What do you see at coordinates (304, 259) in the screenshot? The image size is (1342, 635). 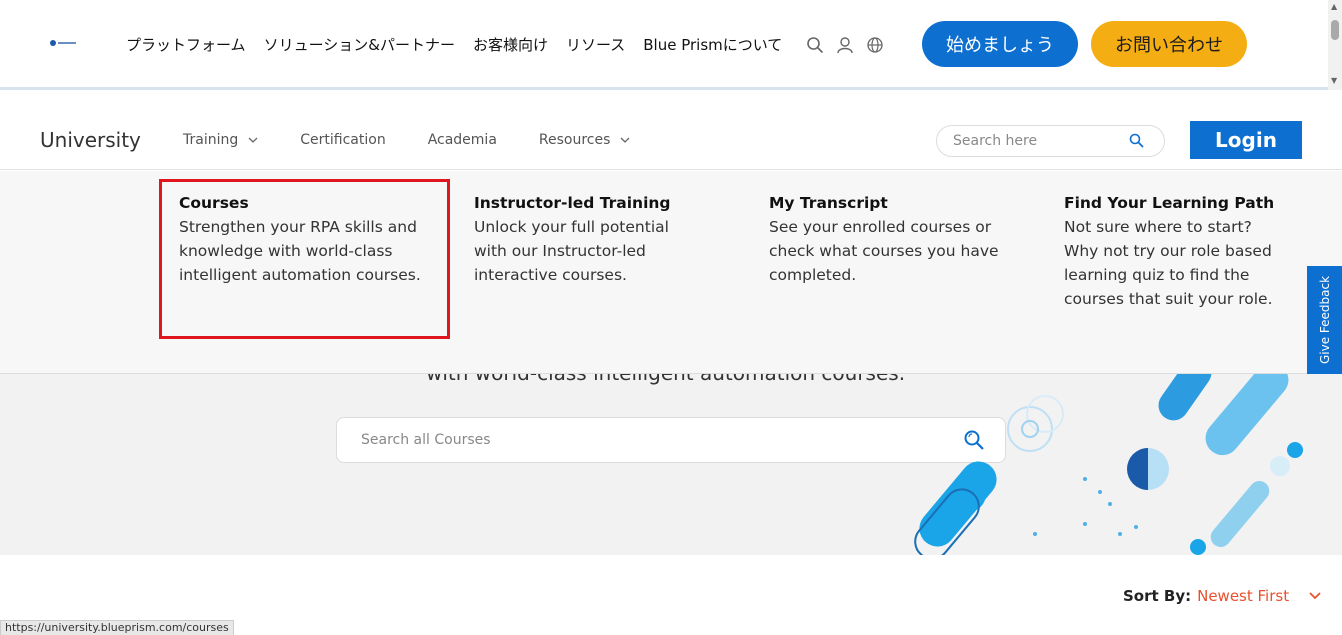 I see `highlight-box` at bounding box center [304, 259].